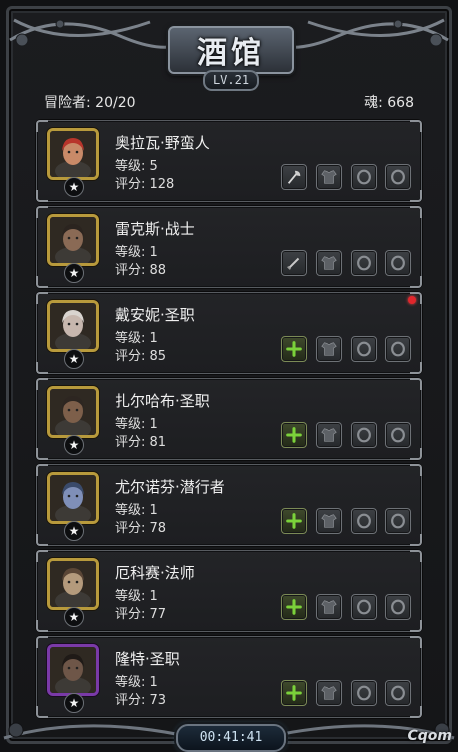 The height and width of the screenshot is (752, 458). Describe the element at coordinates (229, 161) in the screenshot. I see `hero-card: ★ 奥拉瓦·野蛮人 等级: 5 评分: 128` at that location.